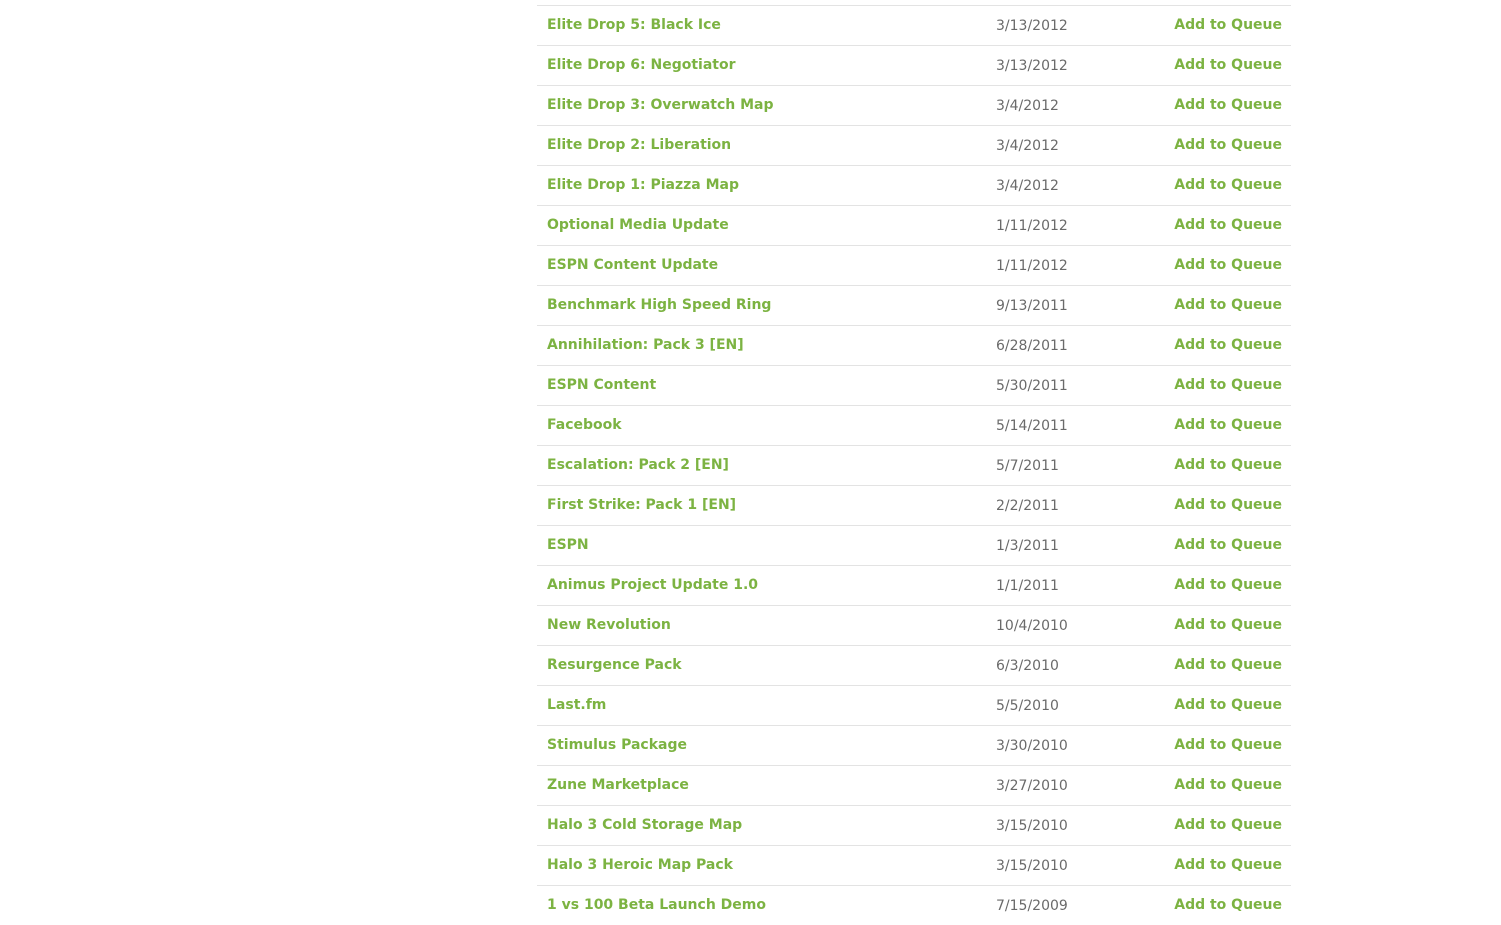  Describe the element at coordinates (1032, 746) in the screenshot. I see `item-date: 3/30/2010` at that location.